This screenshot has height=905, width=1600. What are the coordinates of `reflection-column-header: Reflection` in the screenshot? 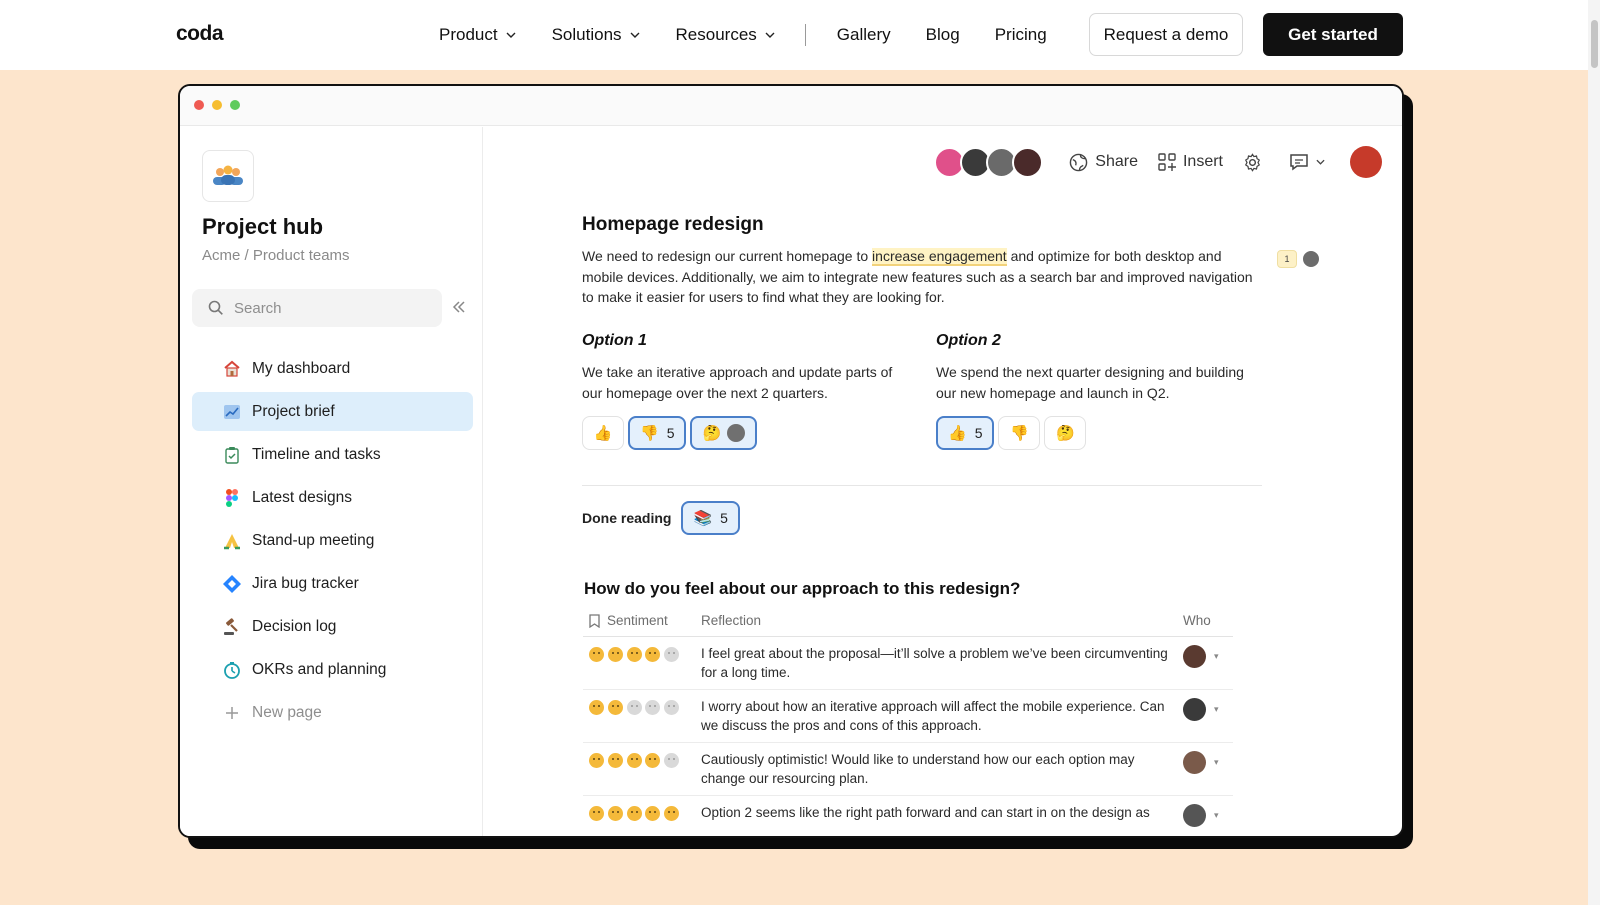 It's located at (942, 620).